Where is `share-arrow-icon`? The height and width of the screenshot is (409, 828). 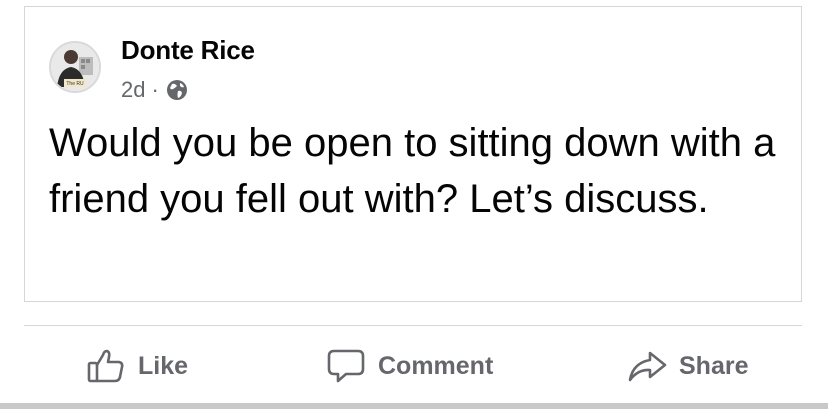 share-arrow-icon is located at coordinates (647, 366).